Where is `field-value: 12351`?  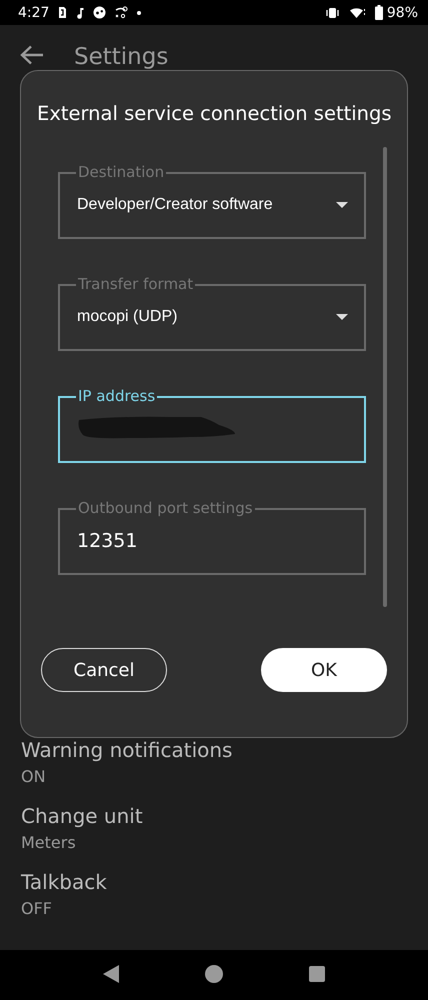 field-value: 12351 is located at coordinates (107, 541).